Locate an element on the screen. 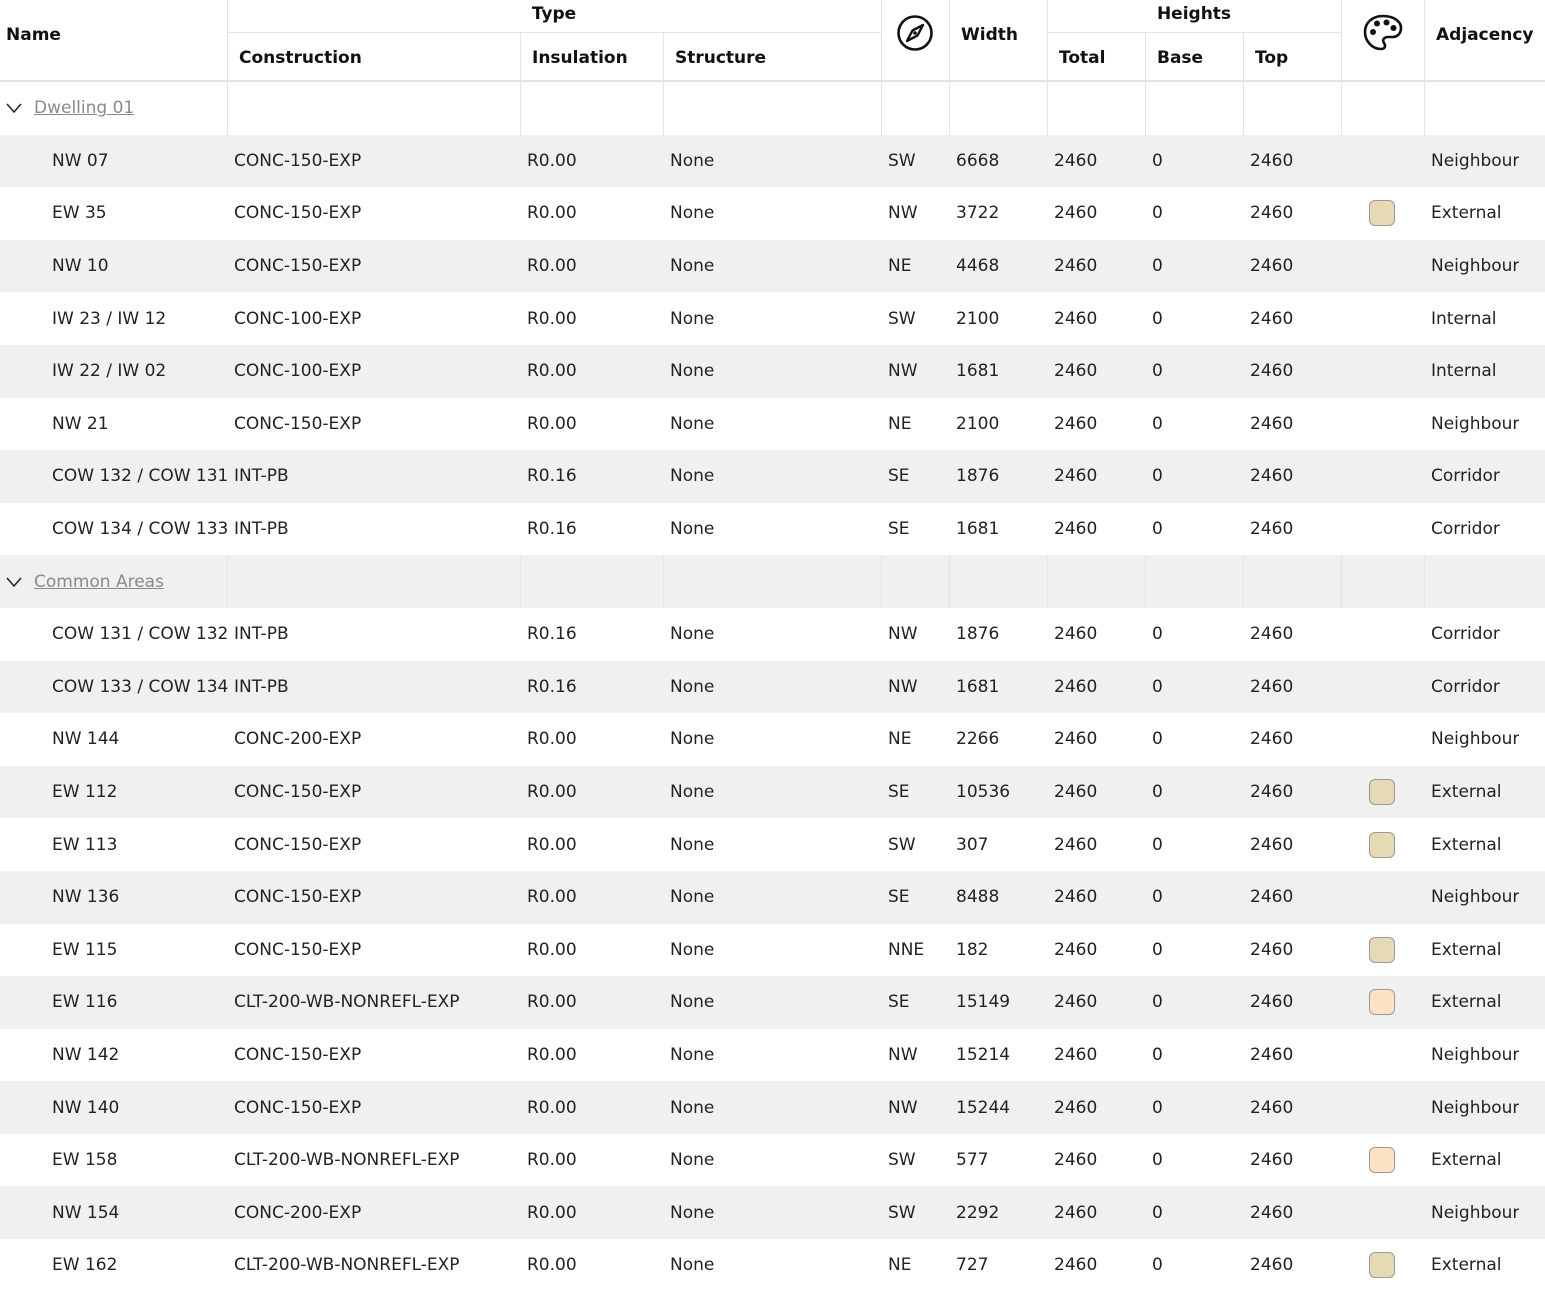  header-total: Total is located at coordinates (1082, 58).